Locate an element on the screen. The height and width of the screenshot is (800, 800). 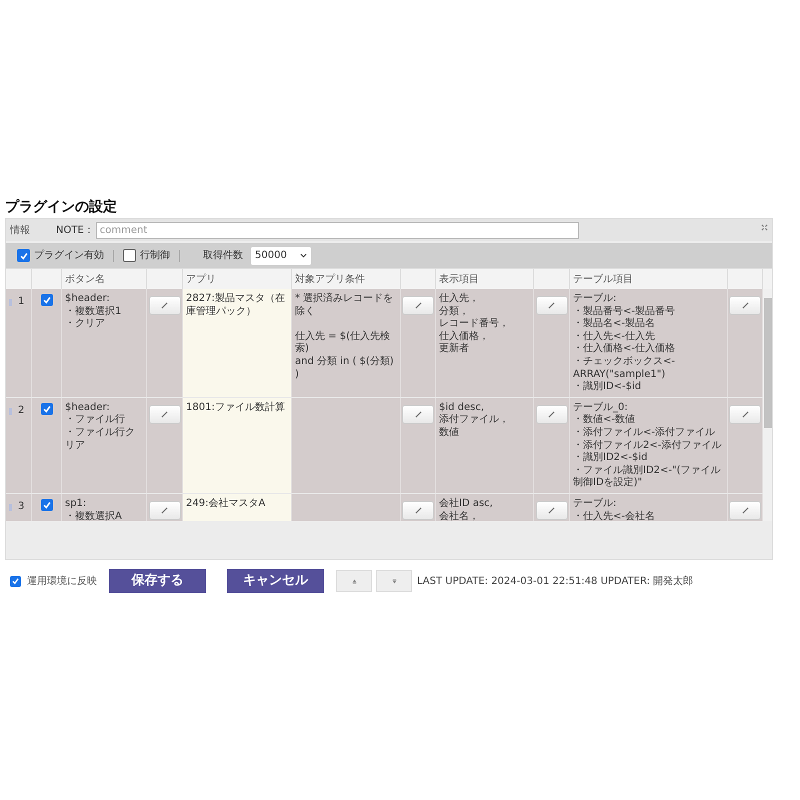
cell-line: レコード番号， is located at coordinates (474, 324).